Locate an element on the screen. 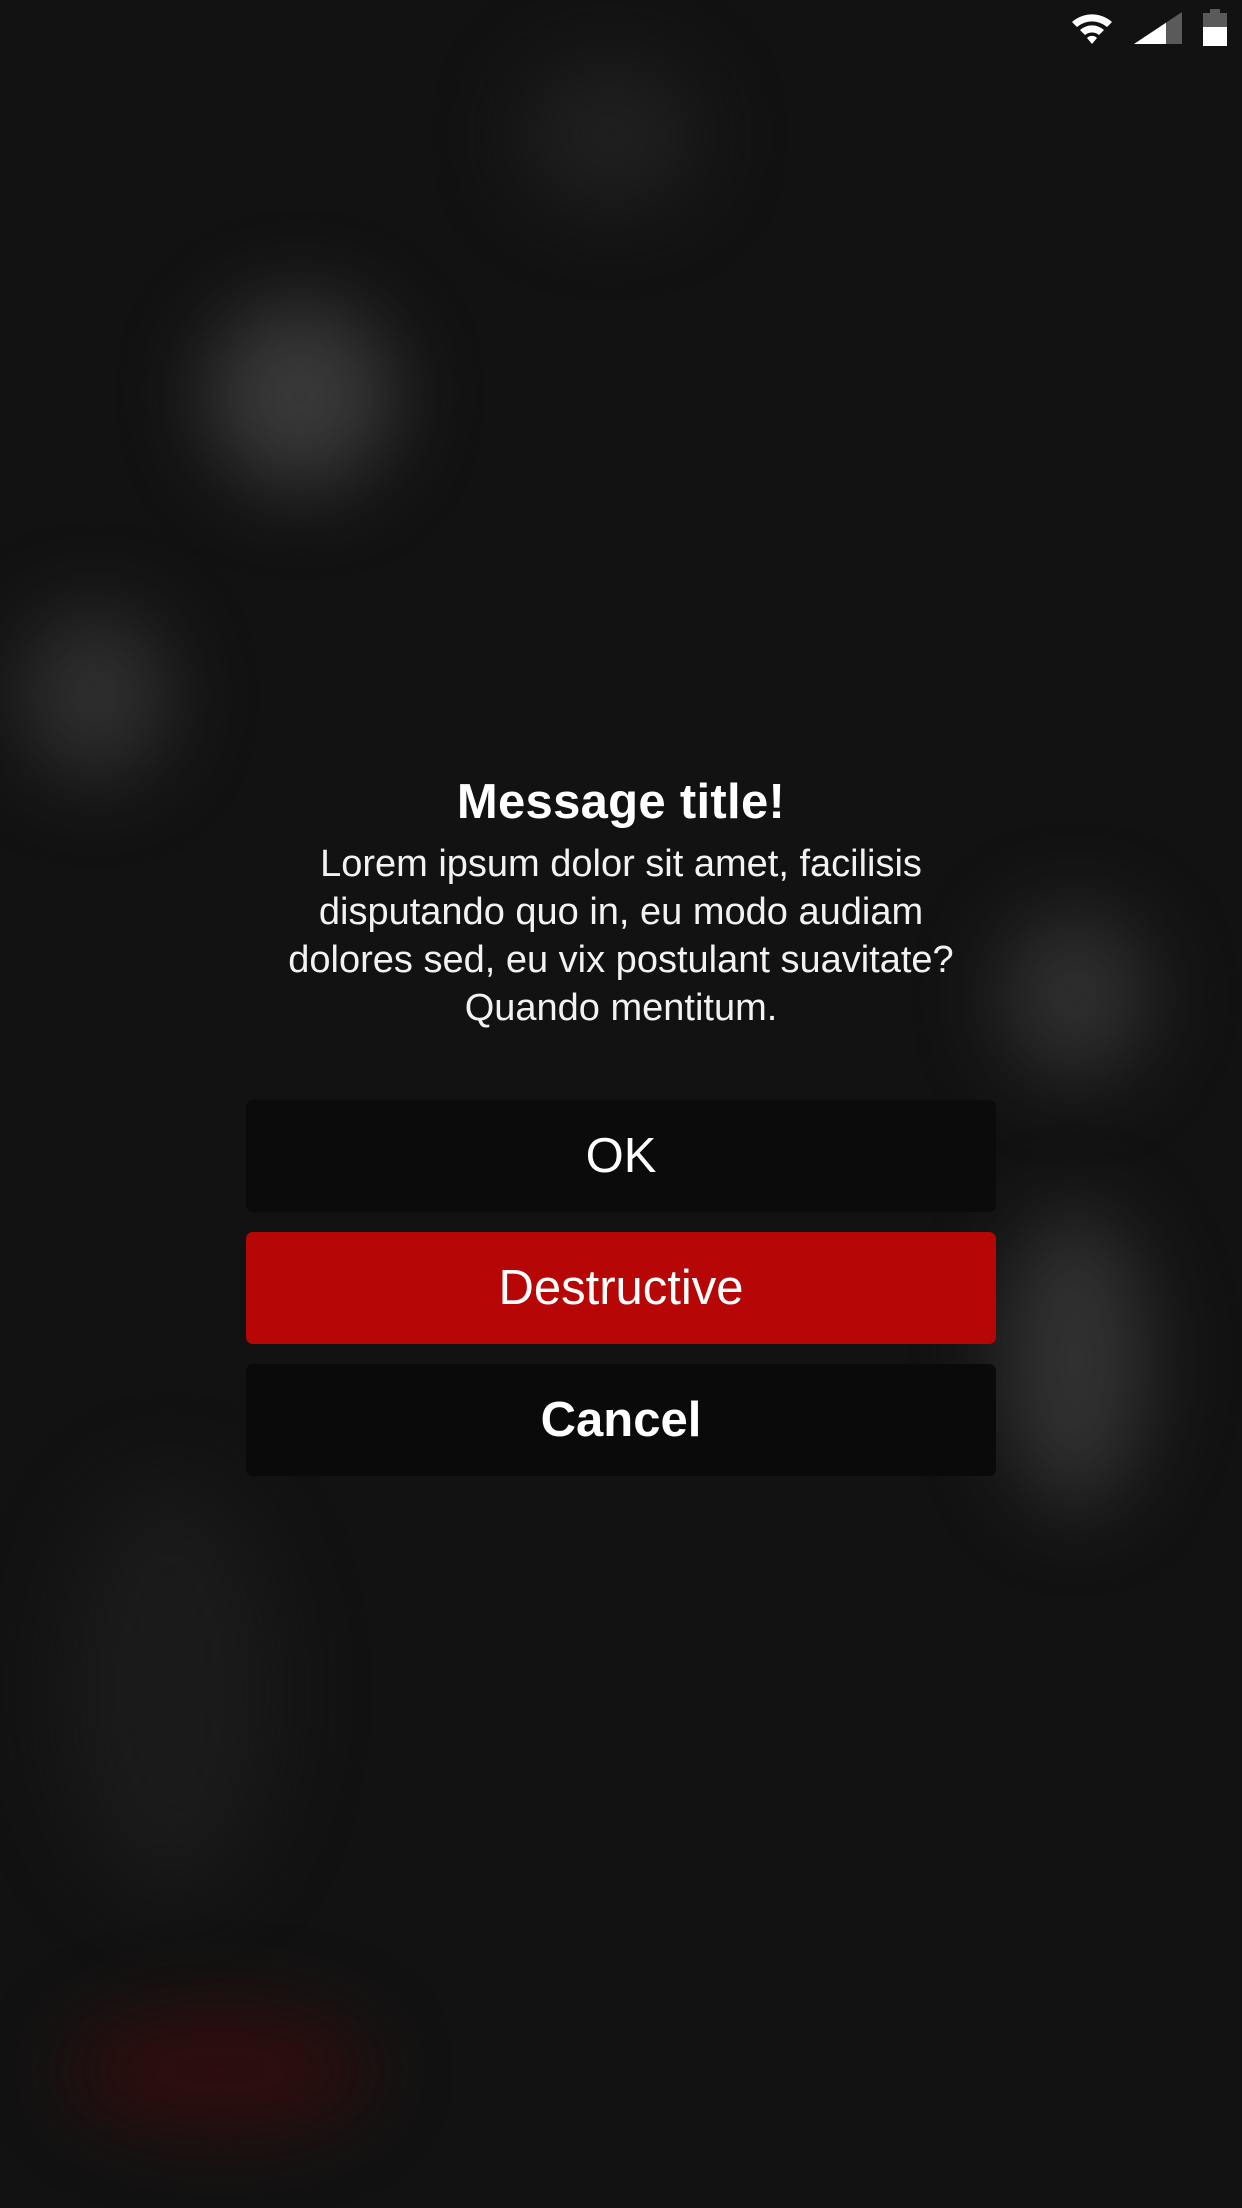 The height and width of the screenshot is (2208, 1242). battery-icon is located at coordinates (1215, 27).